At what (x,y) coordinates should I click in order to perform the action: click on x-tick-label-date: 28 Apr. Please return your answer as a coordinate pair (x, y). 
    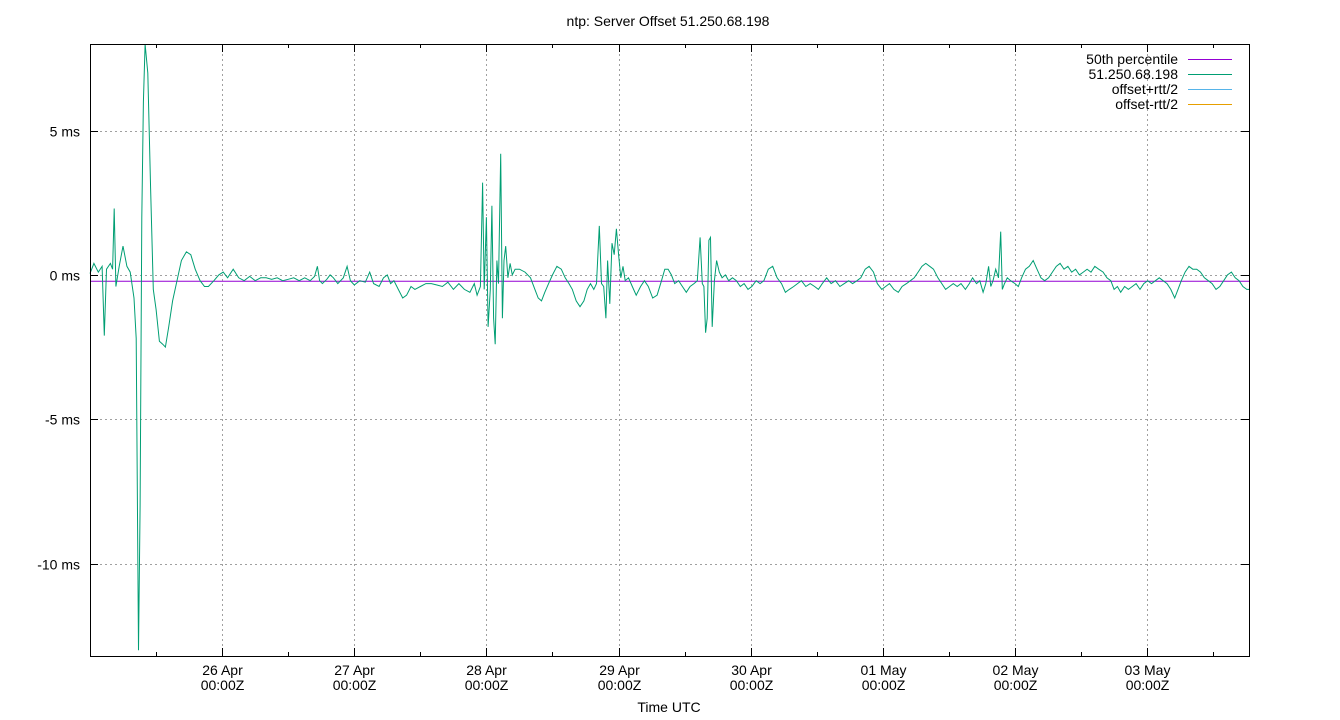
    Looking at the image, I should click on (486, 670).